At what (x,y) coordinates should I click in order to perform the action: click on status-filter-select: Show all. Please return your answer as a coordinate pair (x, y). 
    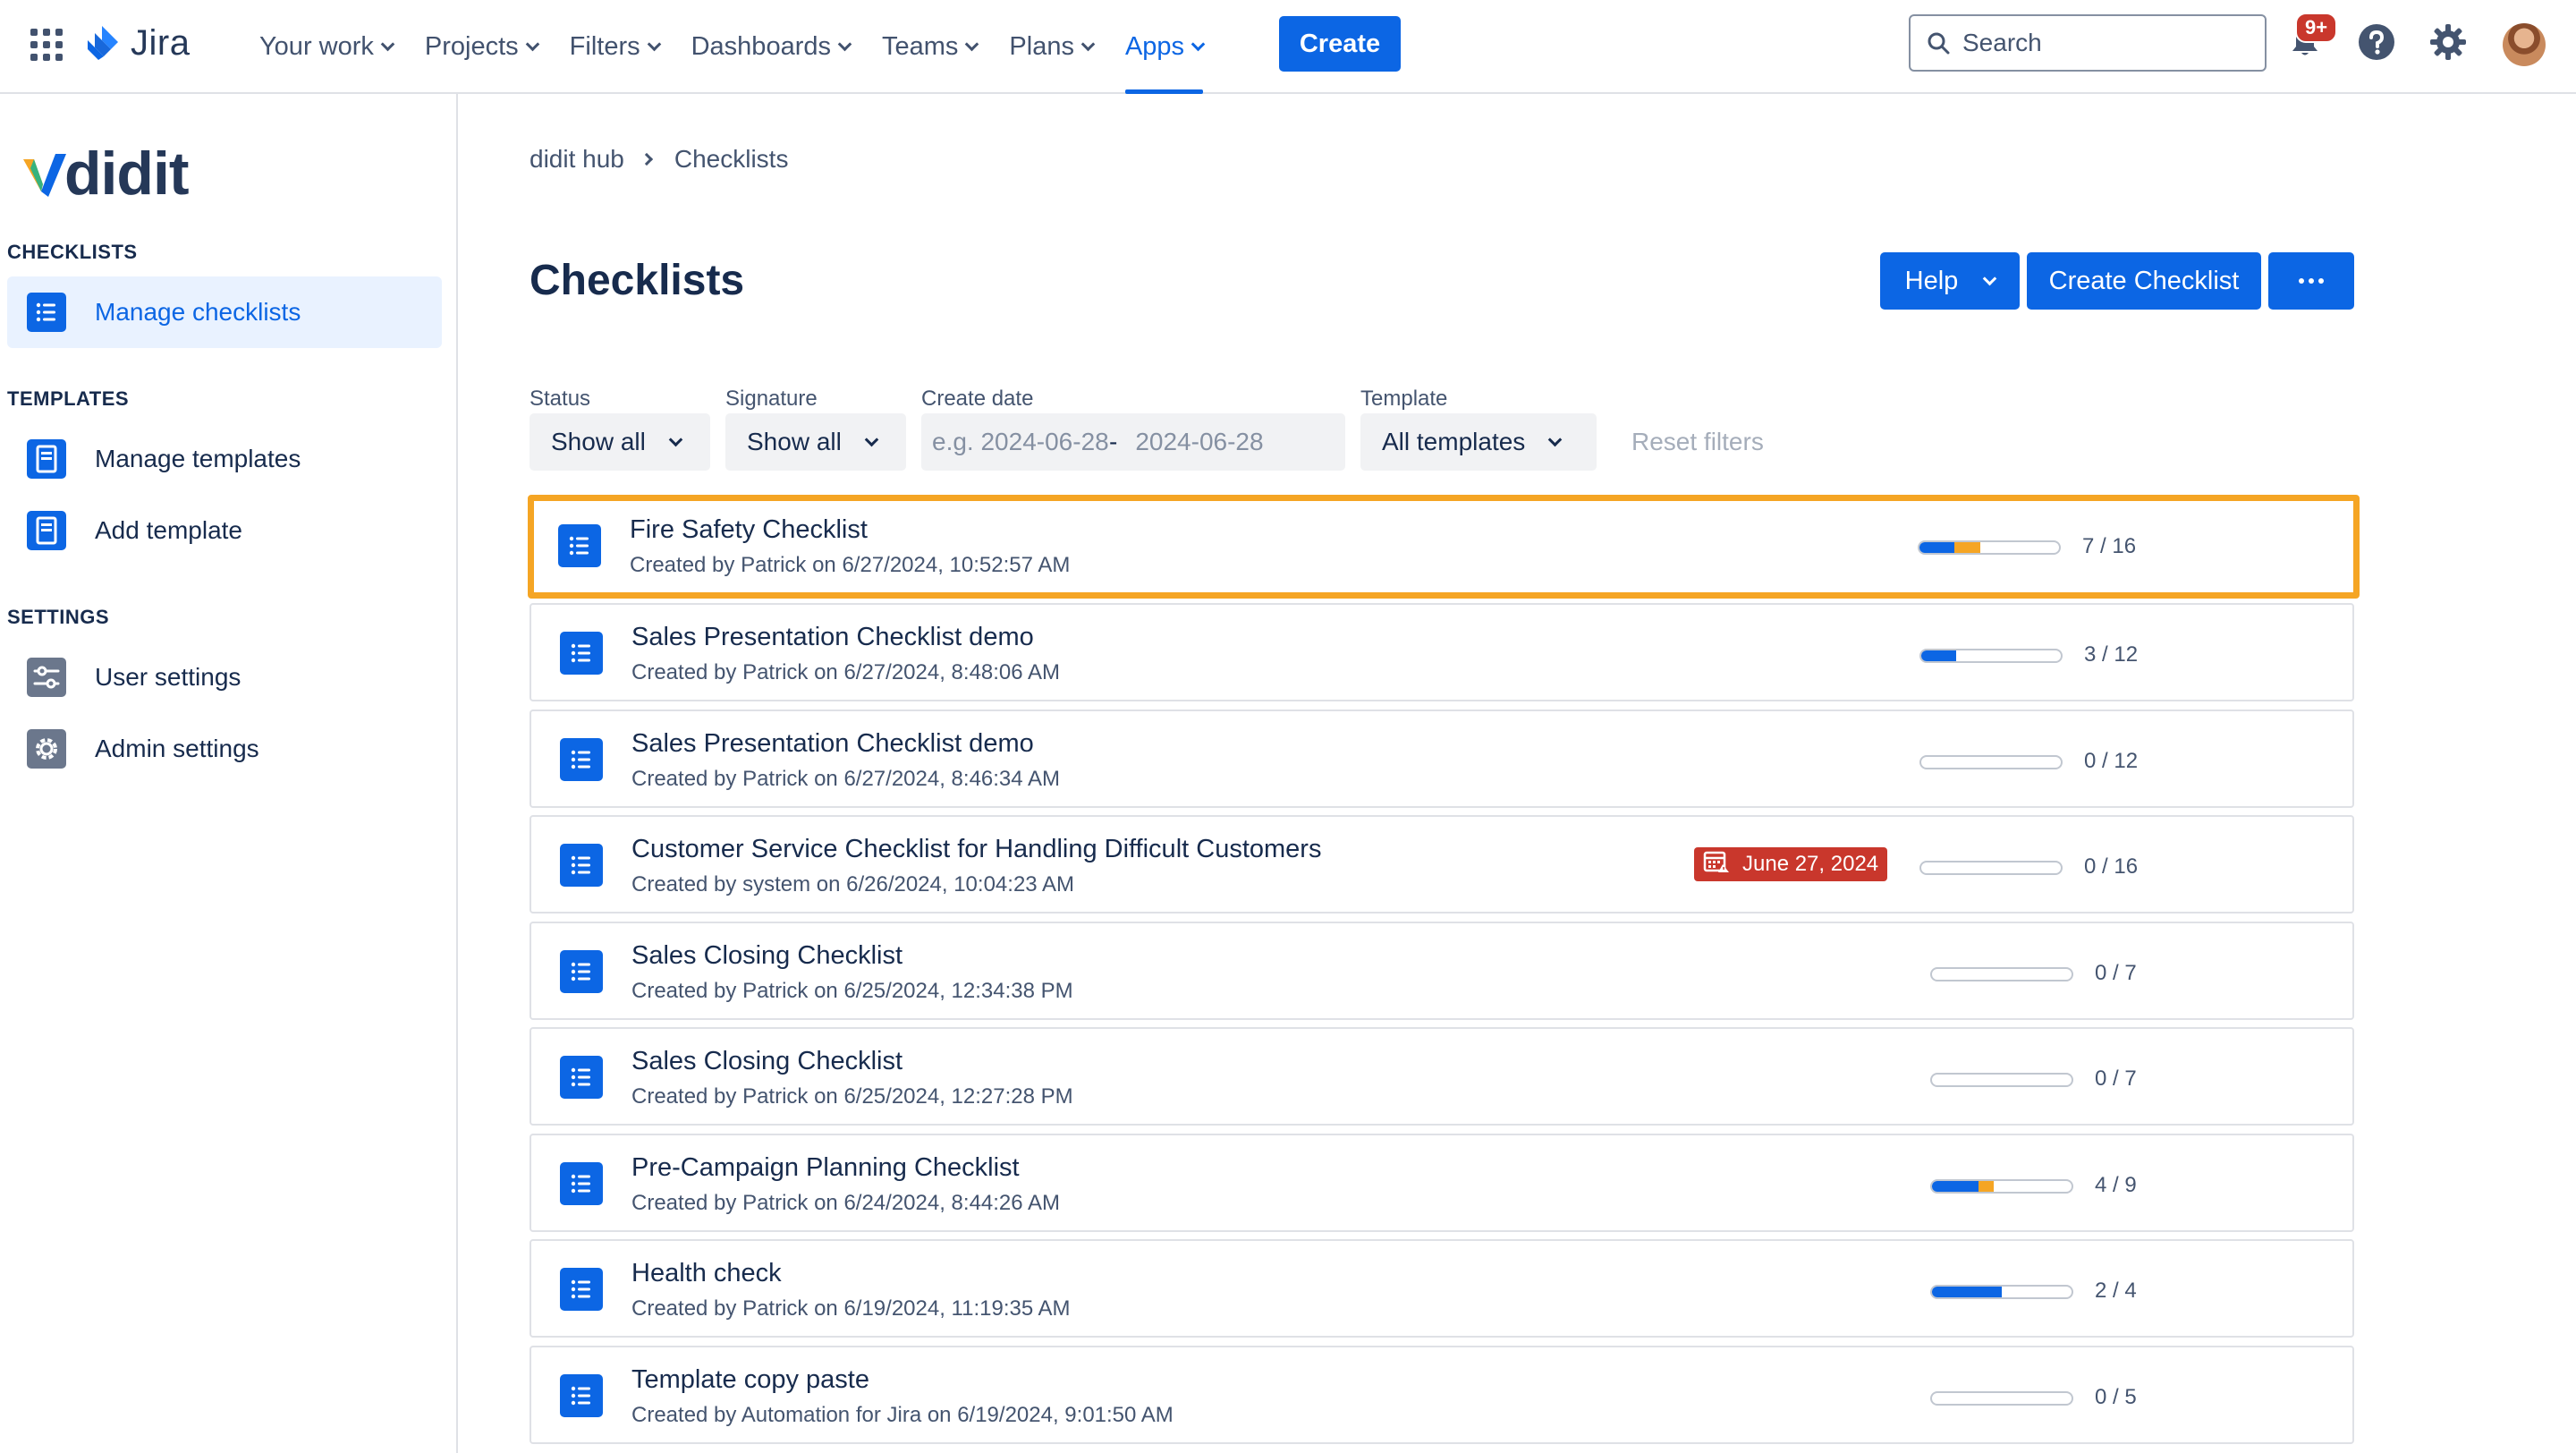
    Looking at the image, I should click on (620, 442).